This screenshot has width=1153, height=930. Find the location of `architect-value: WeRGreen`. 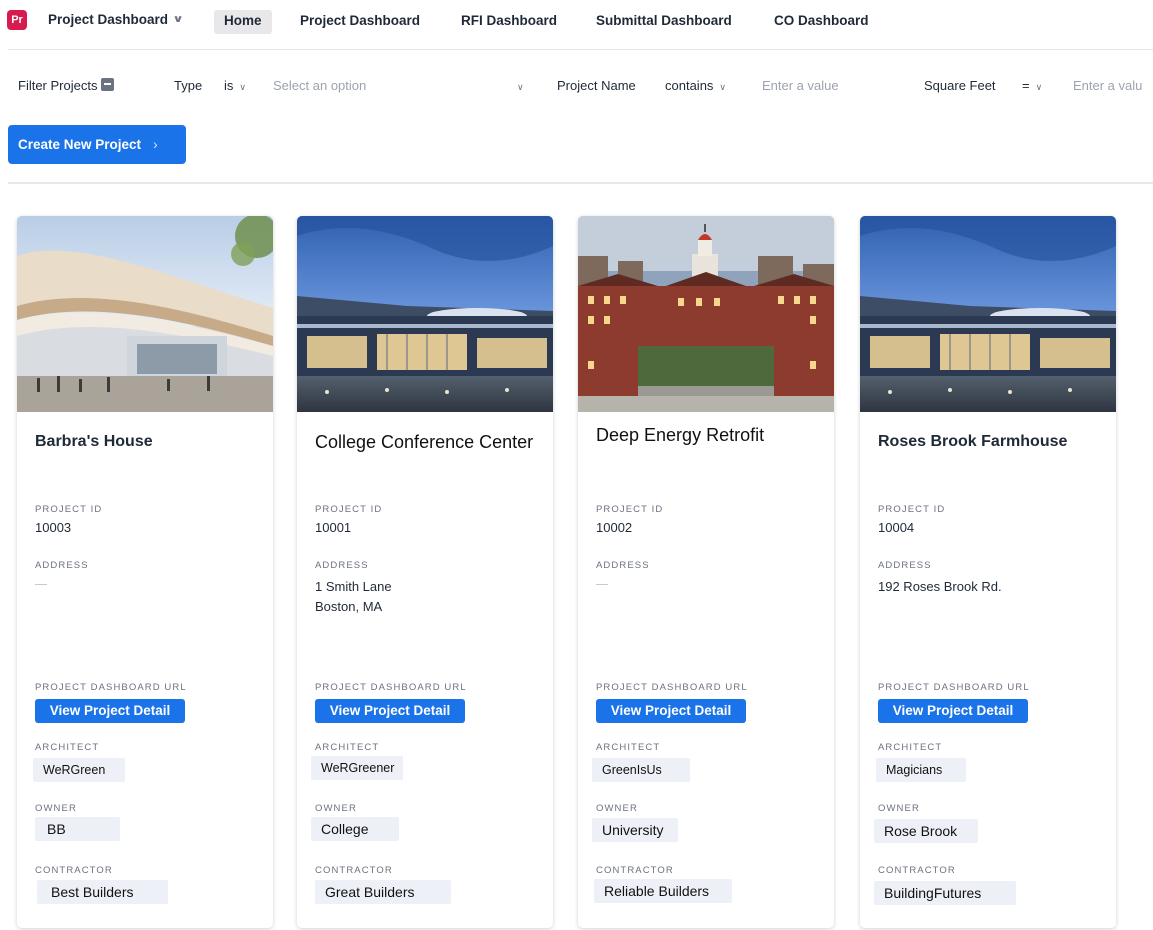

architect-value: WeRGreen is located at coordinates (79, 770).